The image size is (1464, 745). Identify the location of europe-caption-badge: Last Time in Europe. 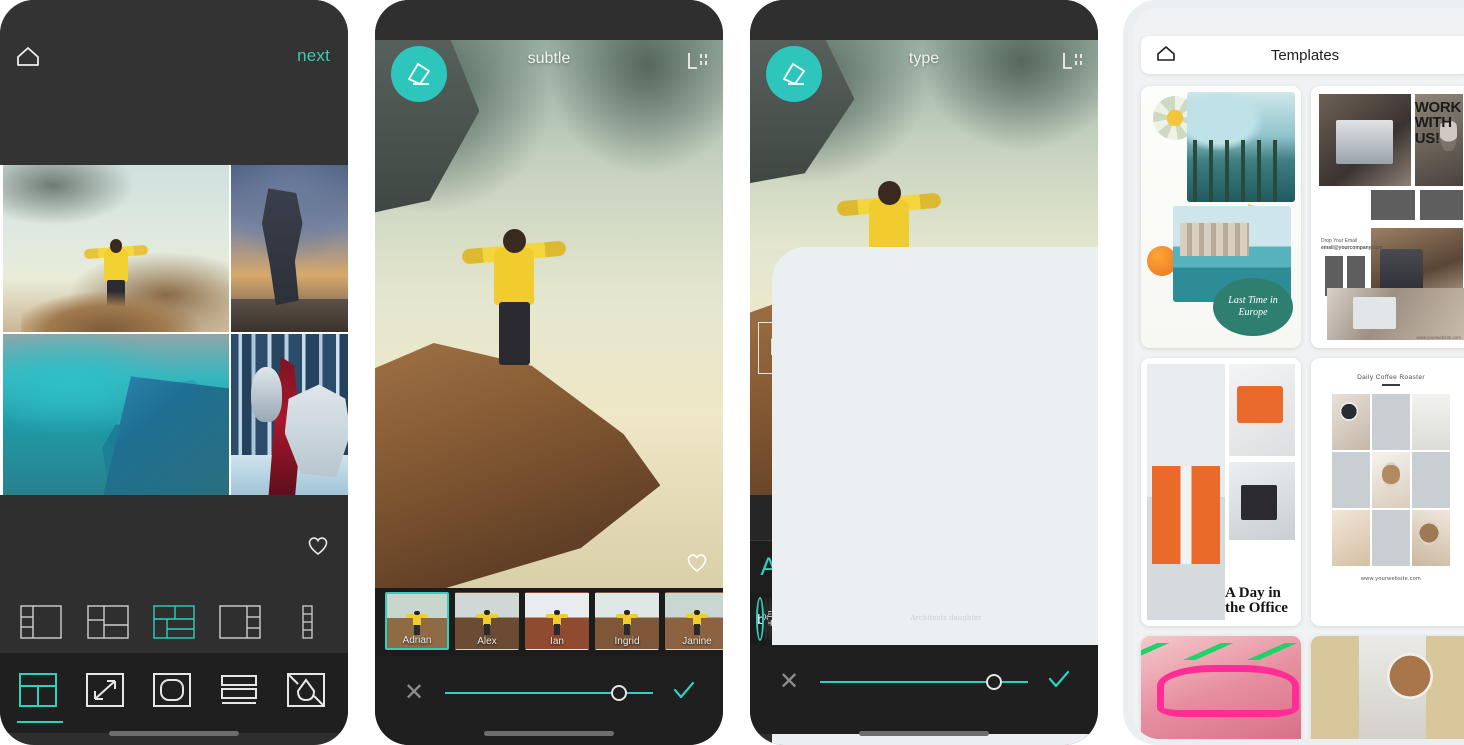
(1253, 307).